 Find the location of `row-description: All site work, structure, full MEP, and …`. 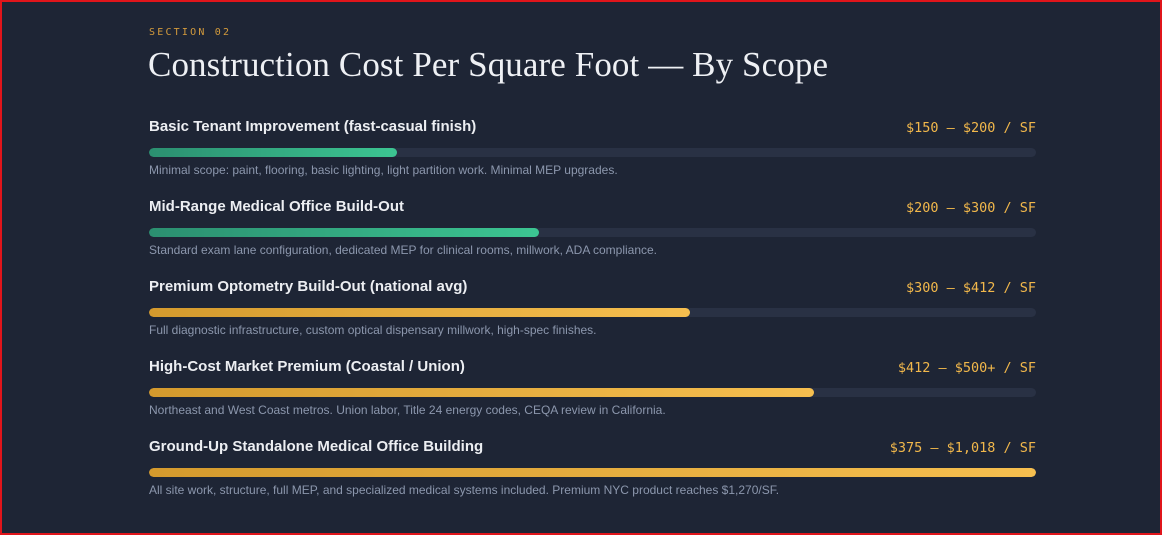

row-description: All site work, structure, full MEP, and … is located at coordinates (464, 490).